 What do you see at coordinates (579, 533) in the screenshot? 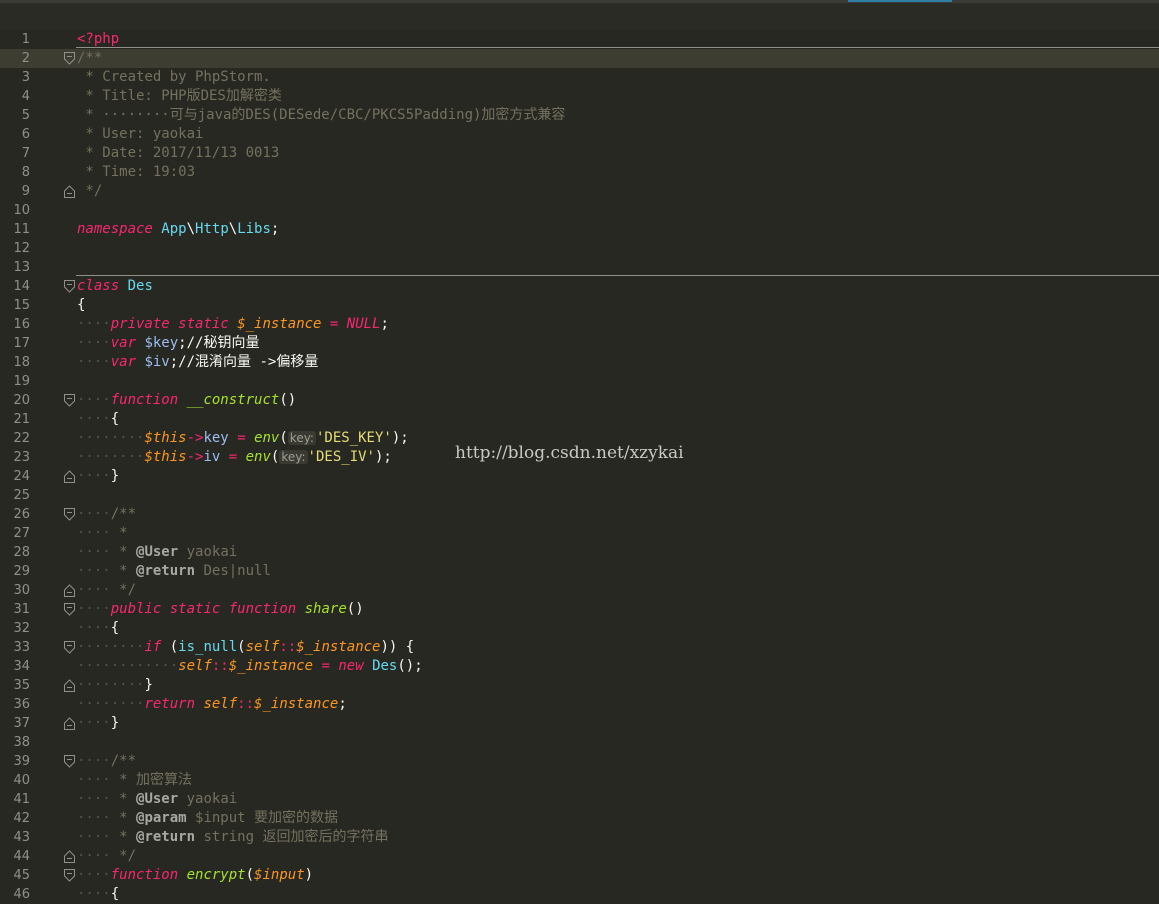
I see `code-line: 27 ···· *` at bounding box center [579, 533].